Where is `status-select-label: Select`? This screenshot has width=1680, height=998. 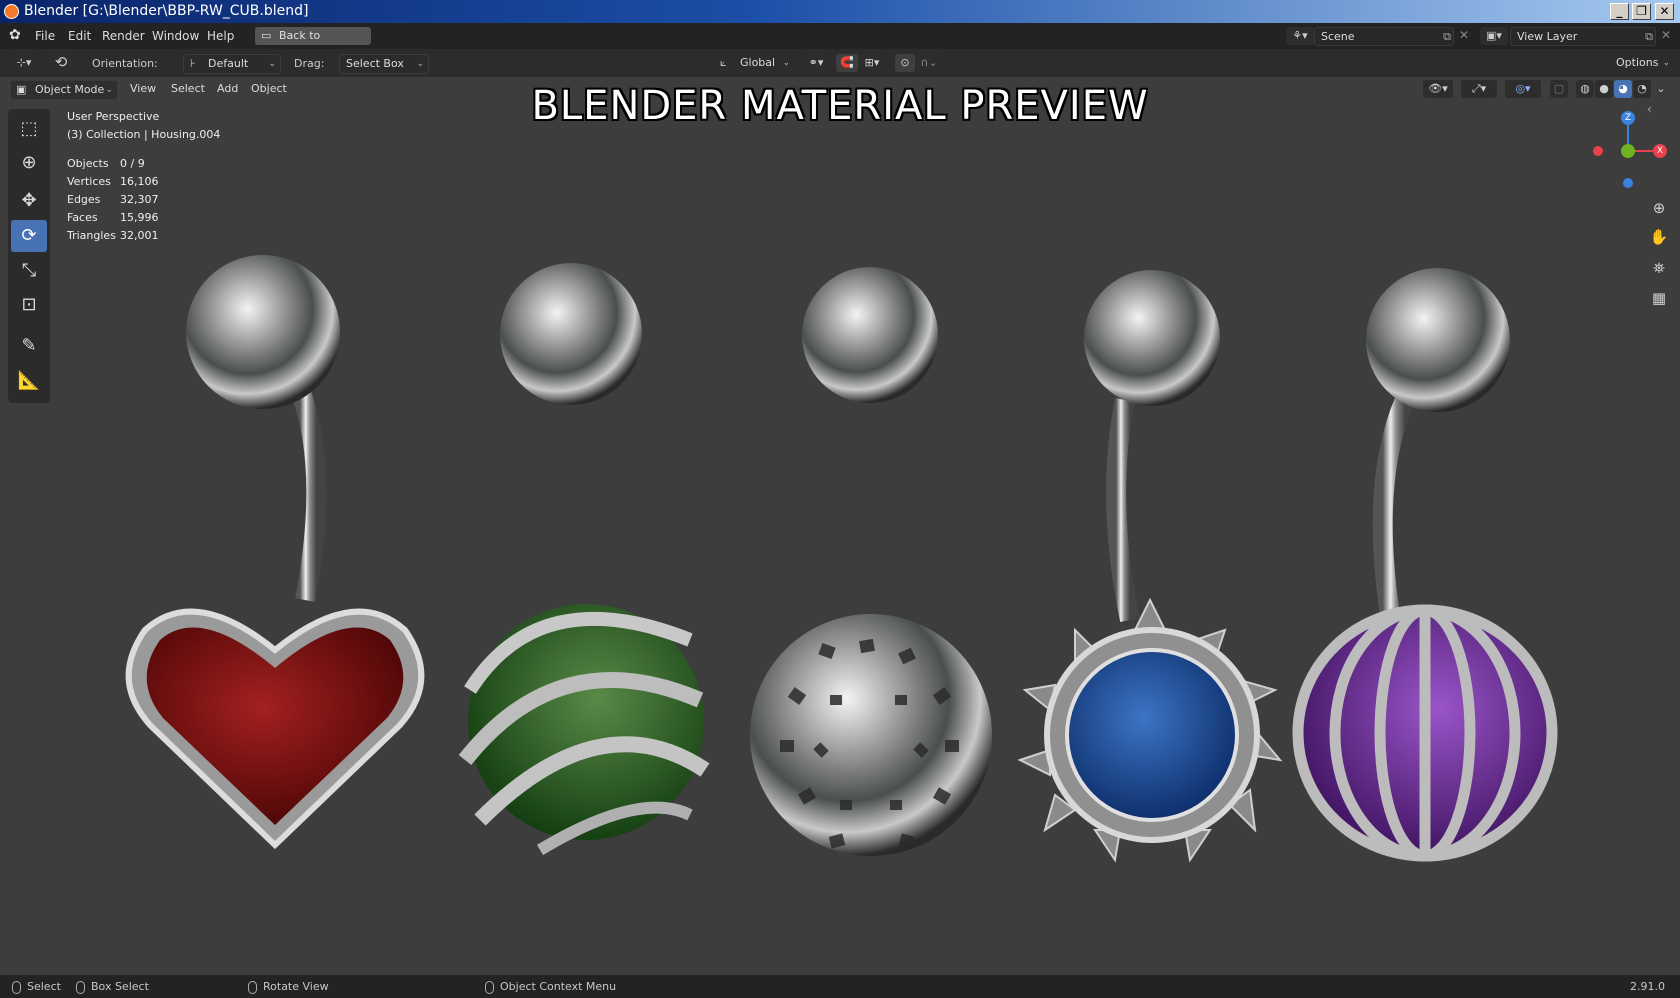
status-select-label: Select is located at coordinates (44, 986).